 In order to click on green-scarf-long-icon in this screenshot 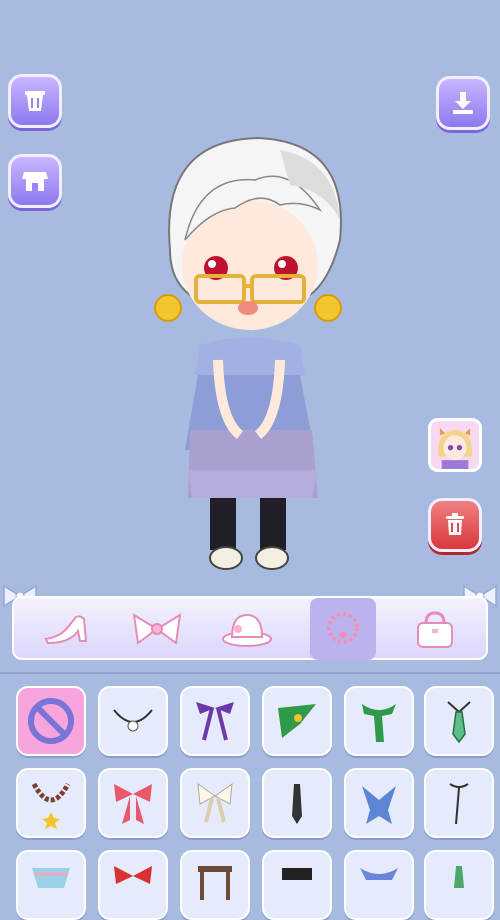, I will do `click(379, 723)`.